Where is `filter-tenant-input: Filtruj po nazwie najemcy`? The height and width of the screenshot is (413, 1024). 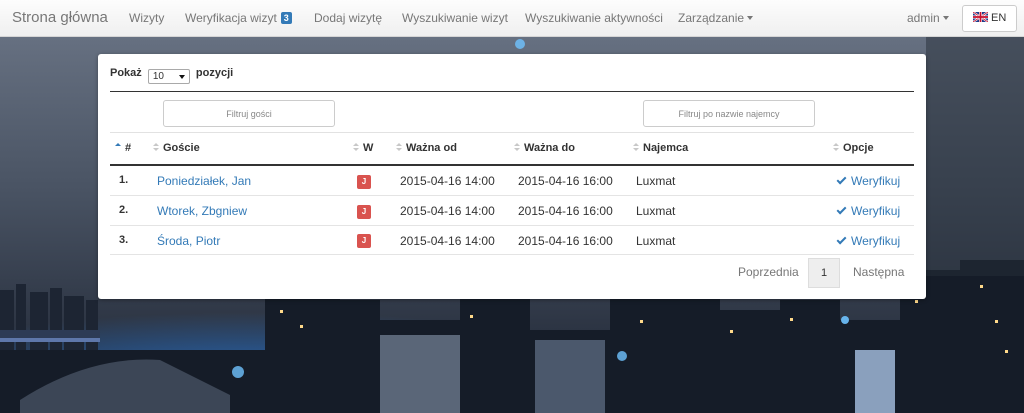
filter-tenant-input: Filtruj po nazwie najemcy is located at coordinates (729, 113).